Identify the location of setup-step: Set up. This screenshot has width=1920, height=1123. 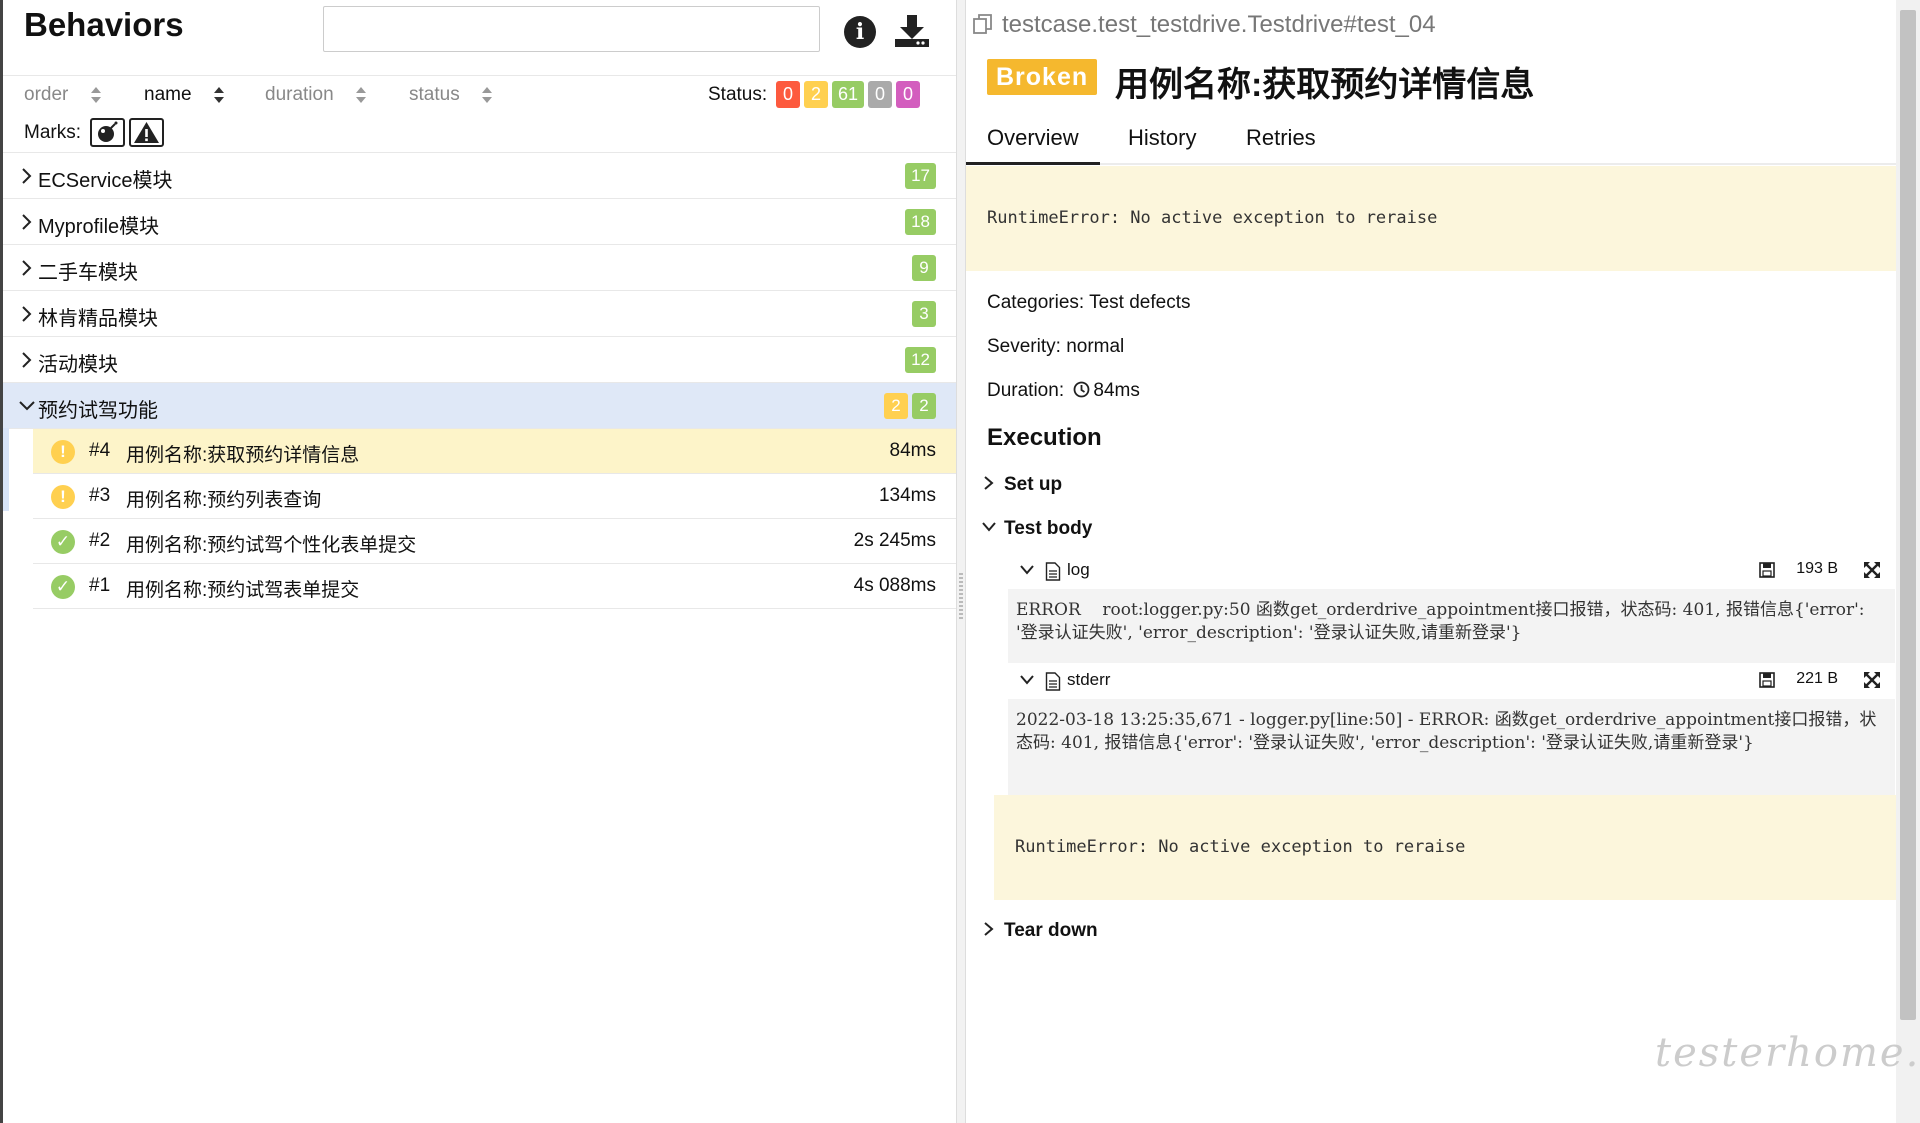
(1022, 485).